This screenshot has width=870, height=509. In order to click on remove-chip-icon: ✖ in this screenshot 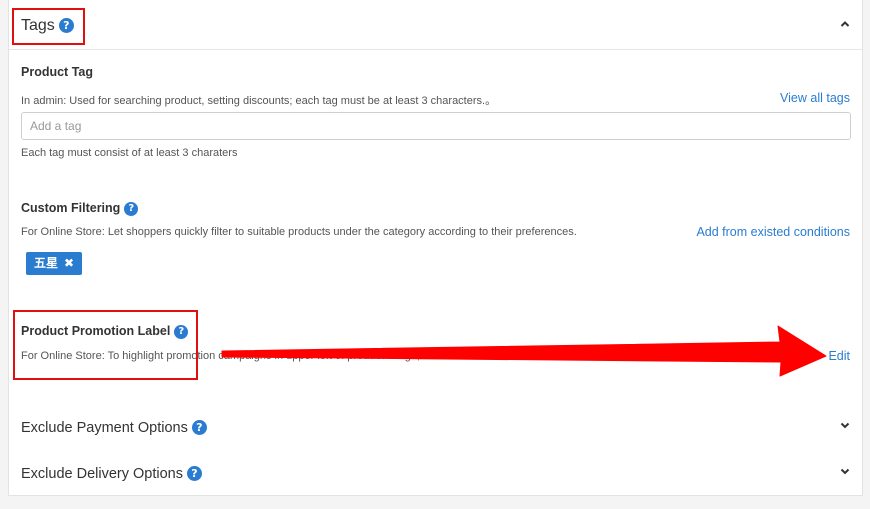, I will do `click(69, 263)`.